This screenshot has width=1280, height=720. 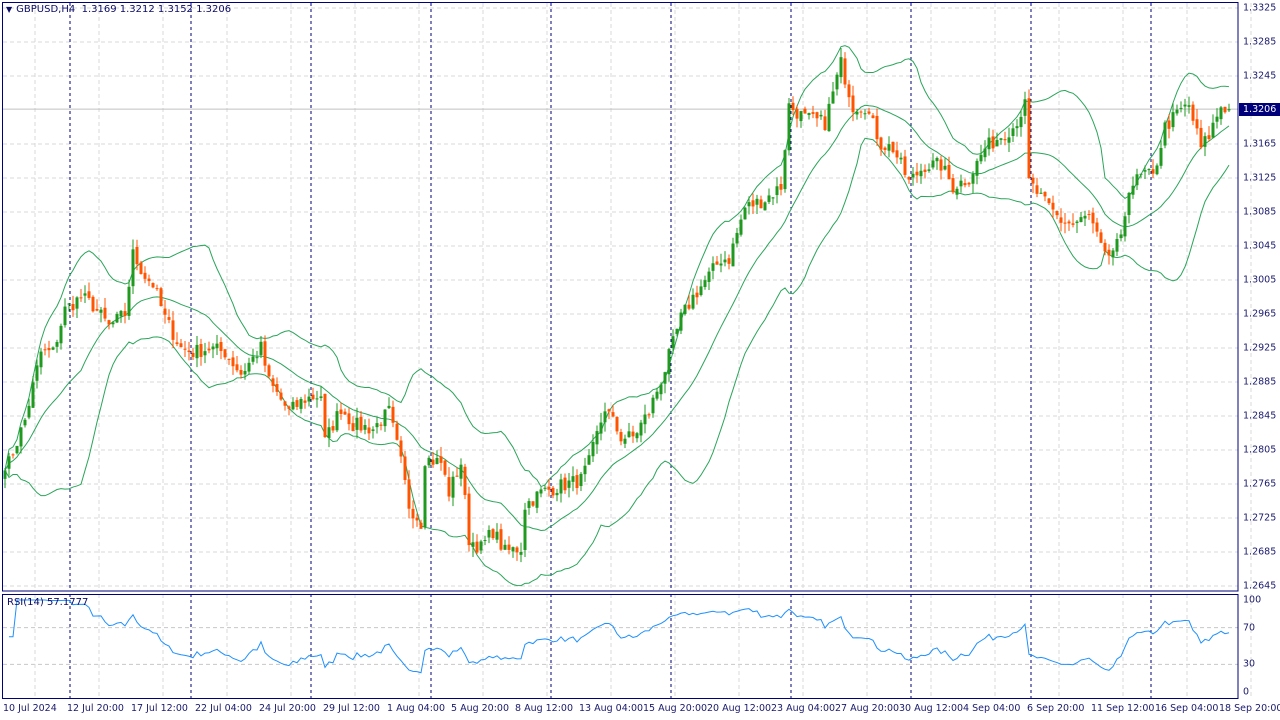 I want to click on rsi-tick-label: 0, so click(x=1246, y=692).